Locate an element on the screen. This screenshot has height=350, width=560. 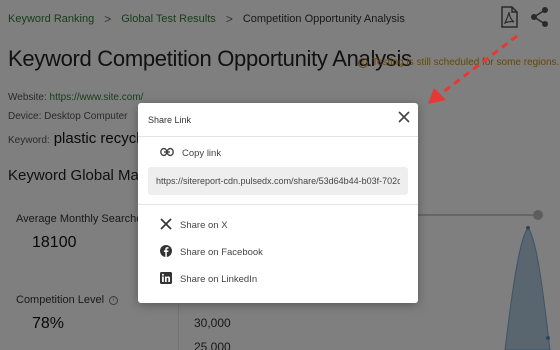
share-on-x-button: Share on X is located at coordinates (194, 225).